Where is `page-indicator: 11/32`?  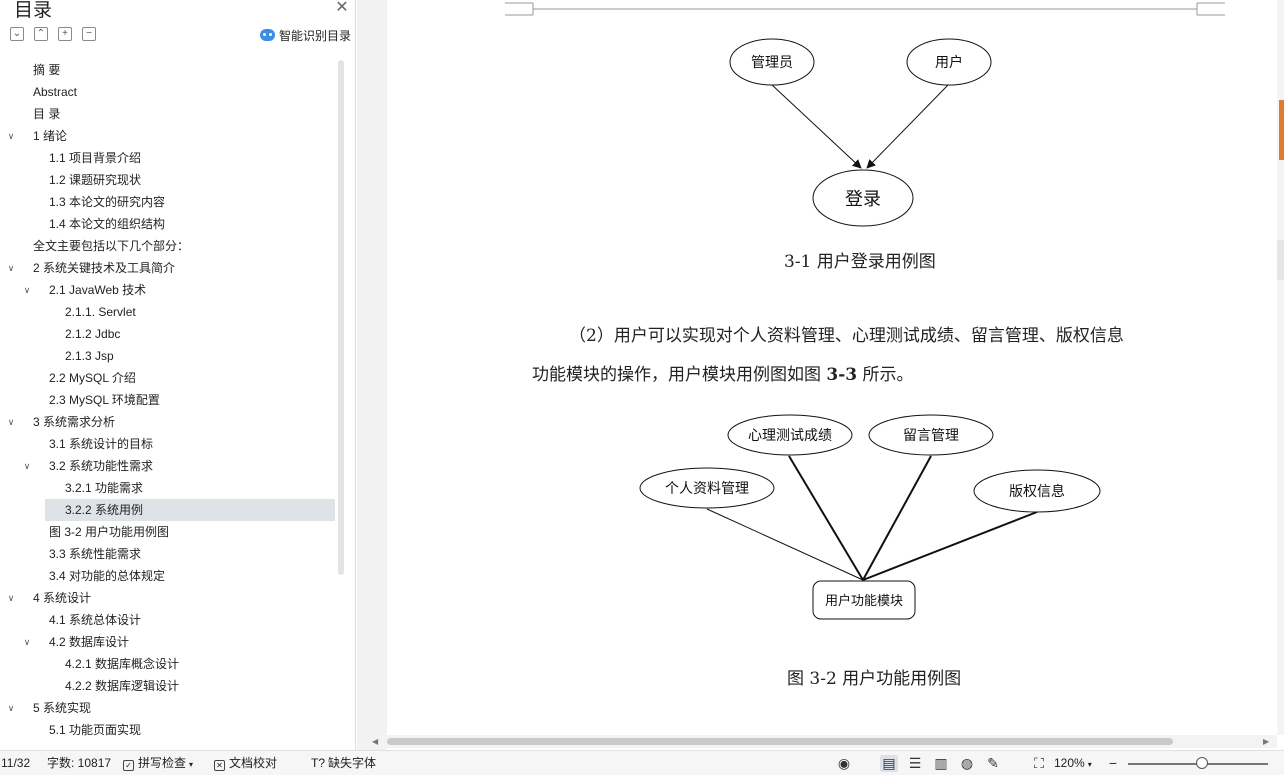 page-indicator: 11/32 is located at coordinates (15, 763).